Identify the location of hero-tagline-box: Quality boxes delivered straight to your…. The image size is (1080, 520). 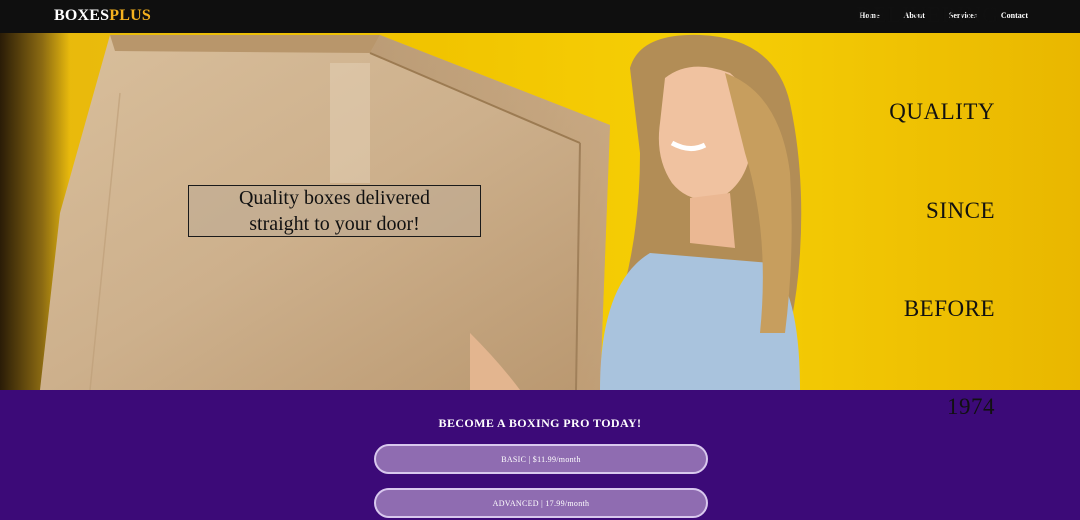
(334, 211).